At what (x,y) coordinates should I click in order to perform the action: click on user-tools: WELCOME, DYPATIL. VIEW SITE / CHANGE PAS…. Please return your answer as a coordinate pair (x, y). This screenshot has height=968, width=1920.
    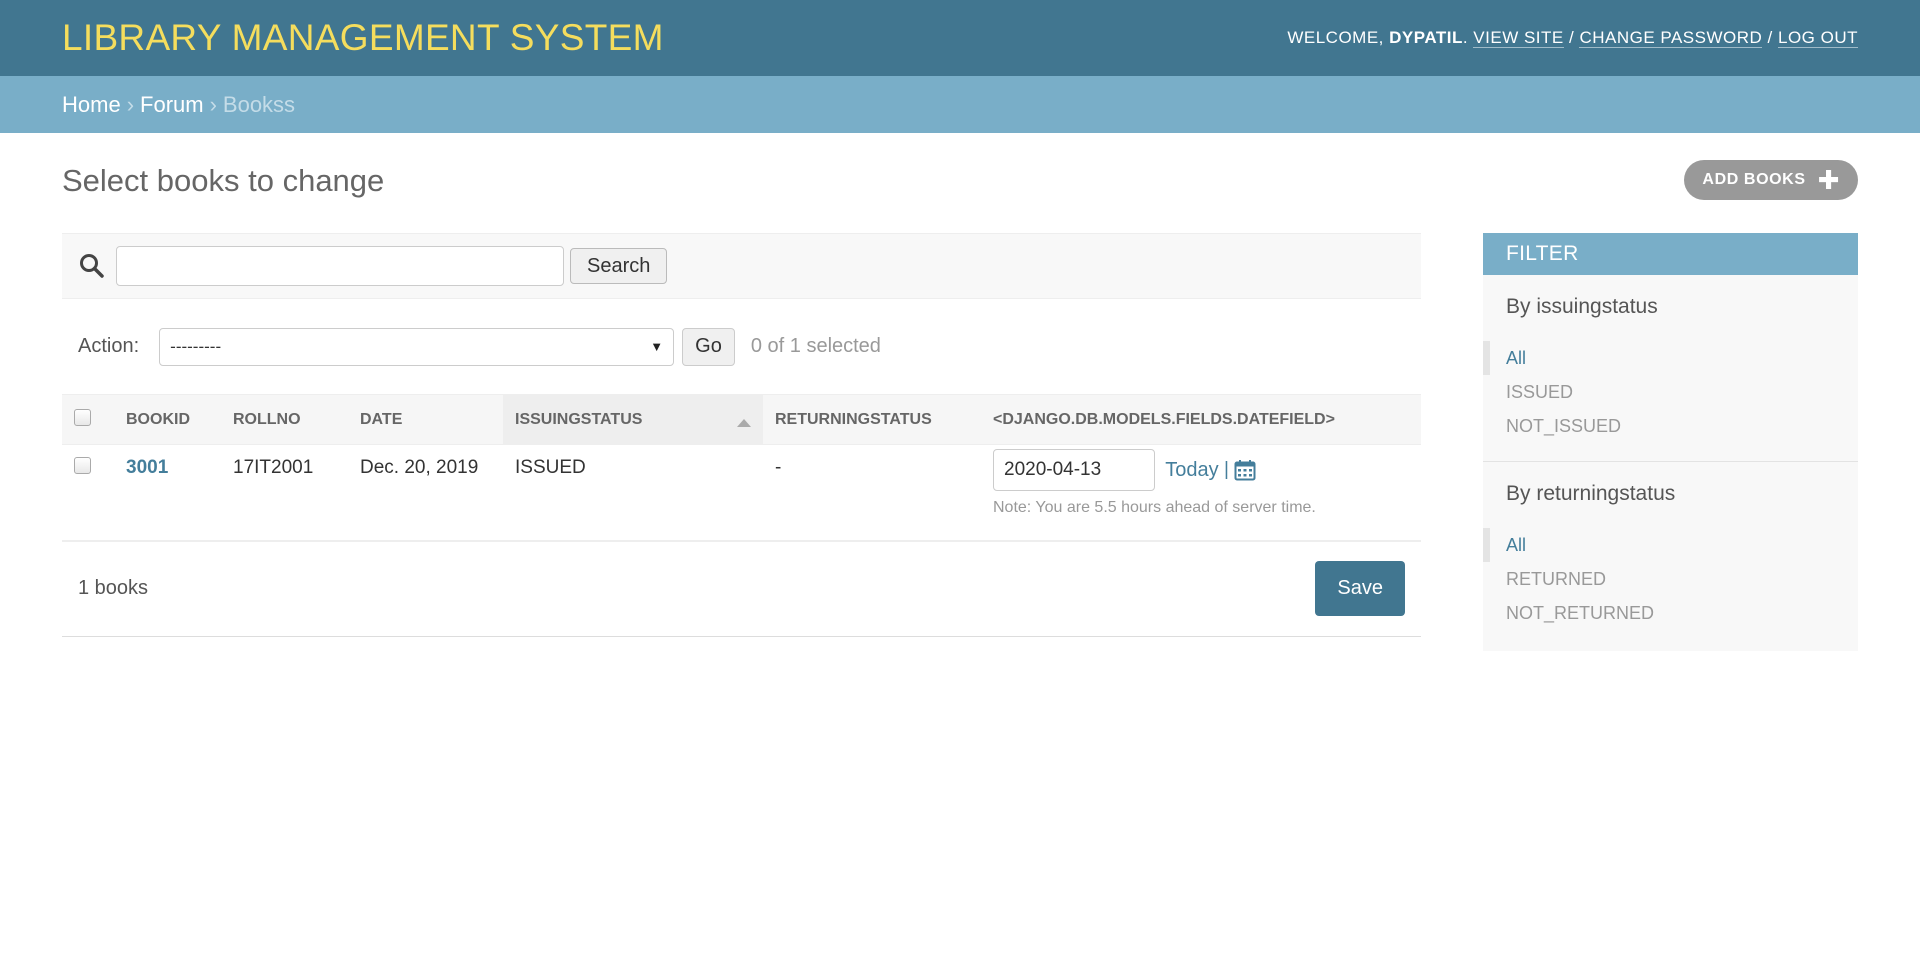
    Looking at the image, I should click on (1572, 38).